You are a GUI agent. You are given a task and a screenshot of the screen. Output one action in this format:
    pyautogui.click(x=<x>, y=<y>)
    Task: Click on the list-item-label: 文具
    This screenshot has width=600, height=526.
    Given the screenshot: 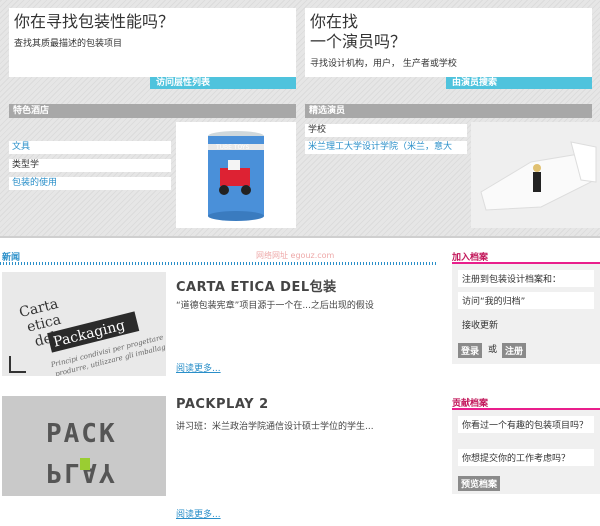 What is the action you would take?
    pyautogui.click(x=21, y=147)
    